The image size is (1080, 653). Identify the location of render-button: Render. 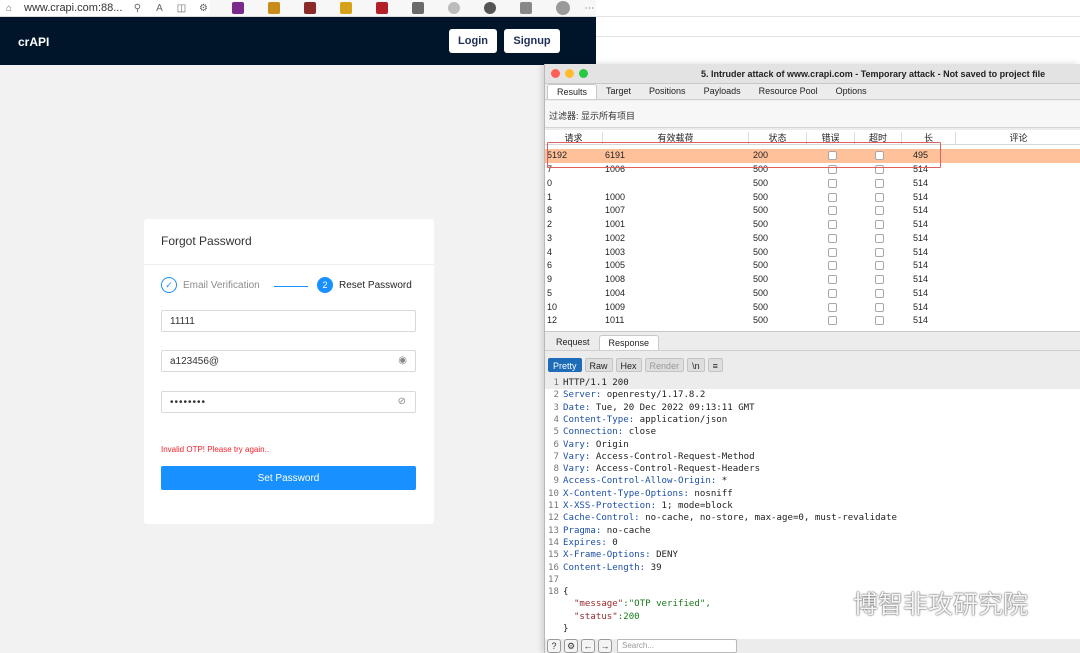
(664, 365).